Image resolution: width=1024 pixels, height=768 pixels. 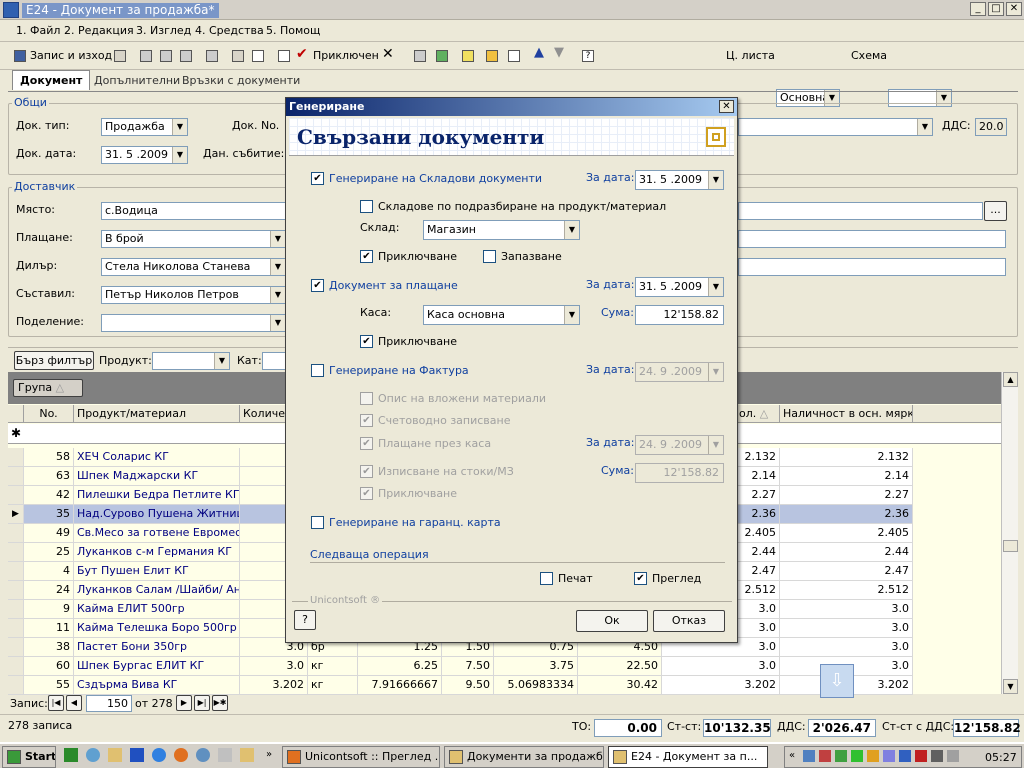 I want to click on quicklaunch-firefox-icon, so click(x=181, y=755).